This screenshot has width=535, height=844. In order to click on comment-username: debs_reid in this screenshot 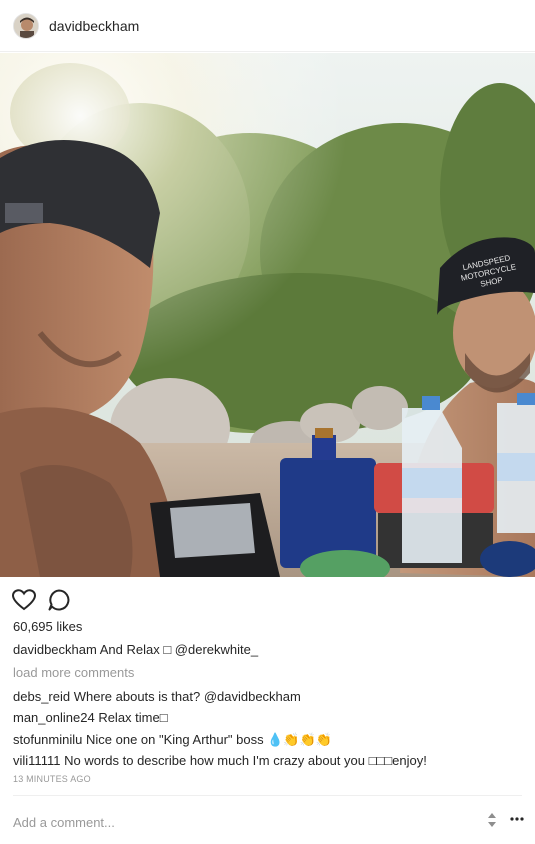, I will do `click(41, 696)`.